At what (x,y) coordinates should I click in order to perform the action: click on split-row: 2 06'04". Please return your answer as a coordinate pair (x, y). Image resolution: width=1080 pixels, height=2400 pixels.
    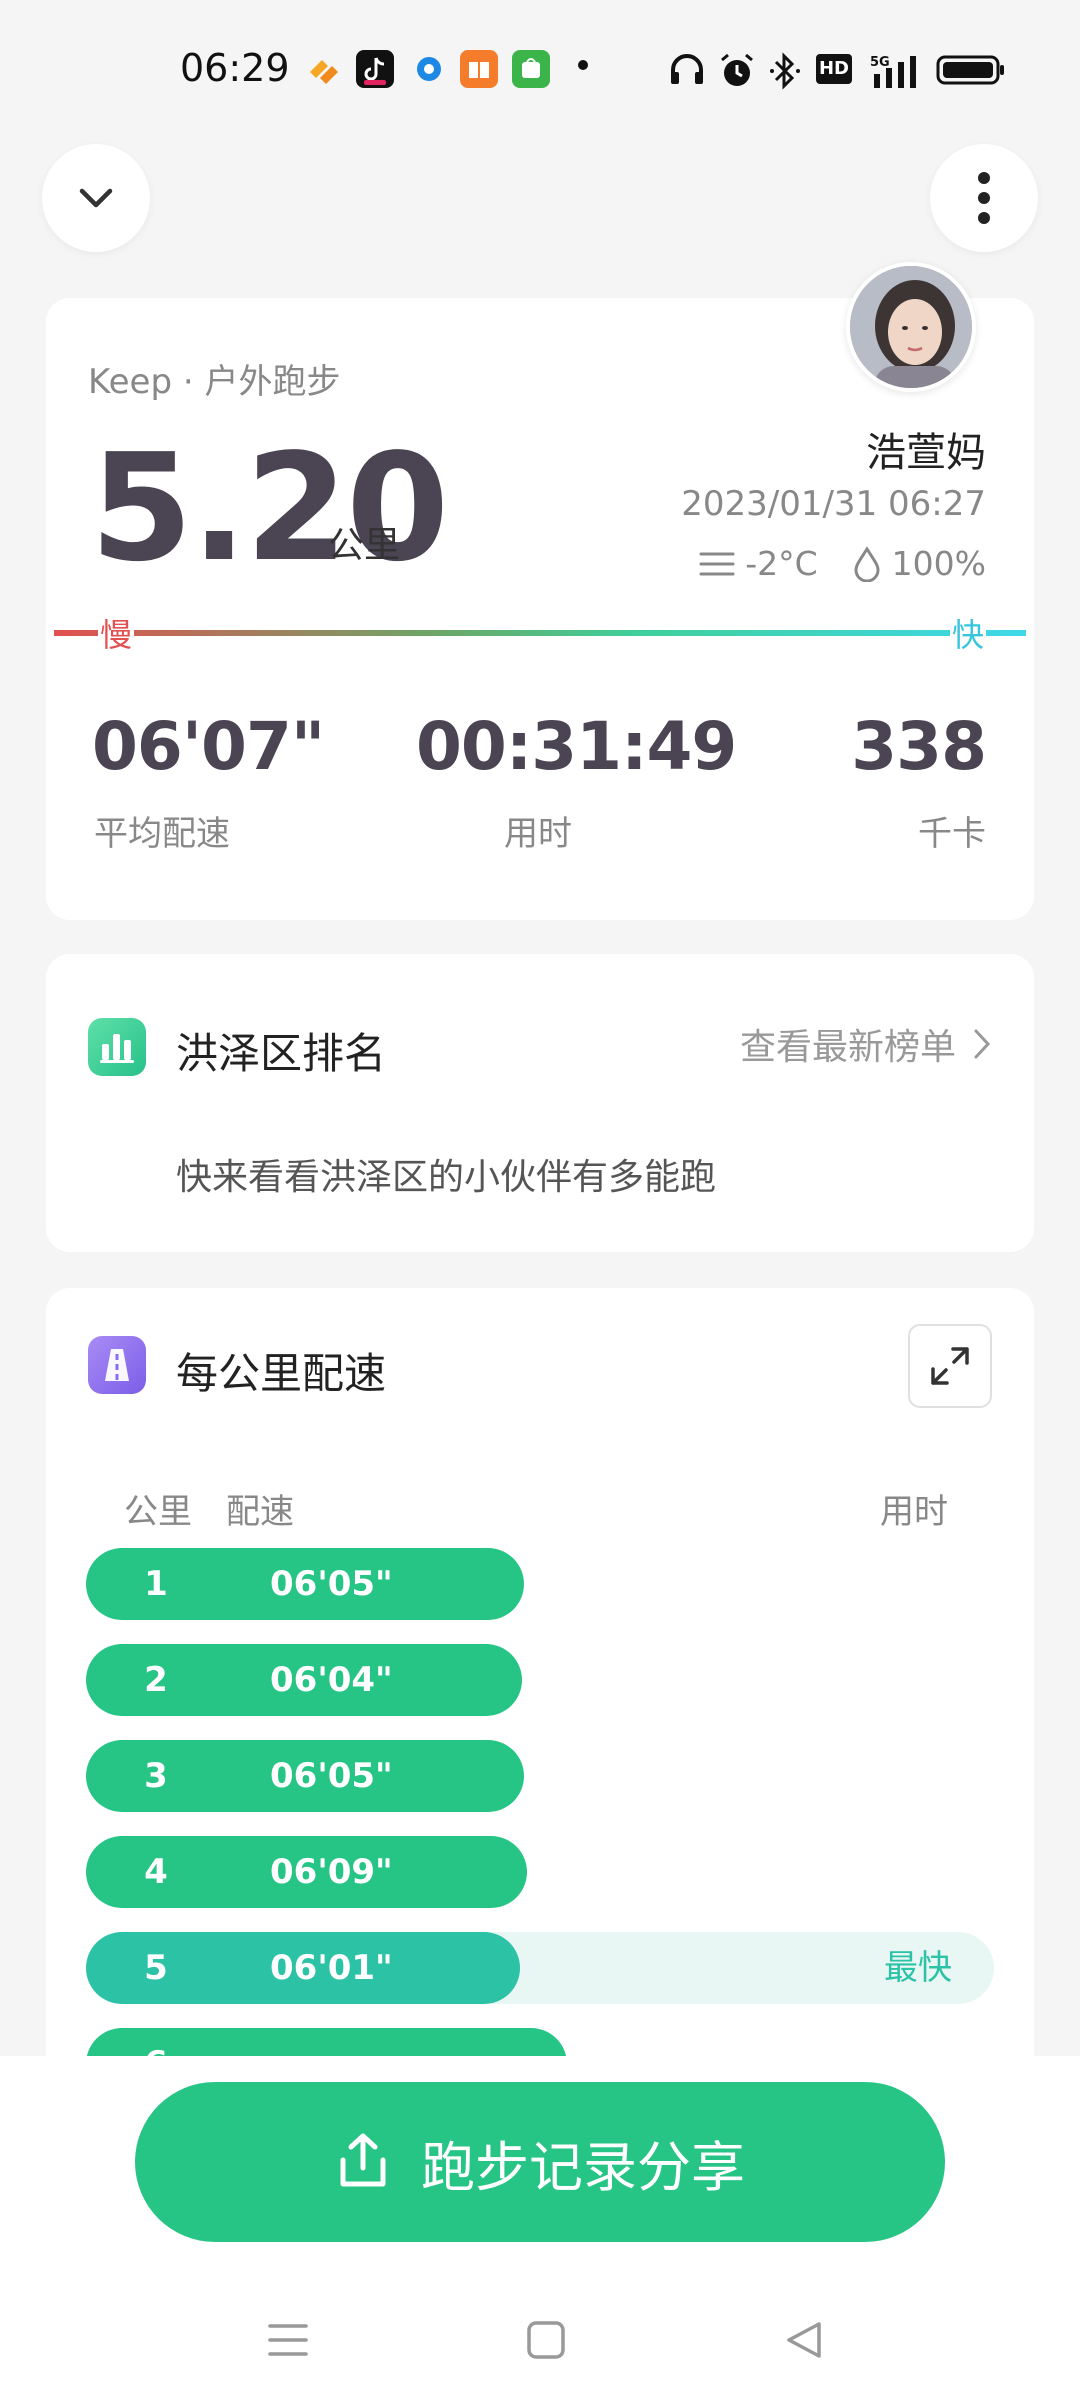
    Looking at the image, I should click on (540, 1680).